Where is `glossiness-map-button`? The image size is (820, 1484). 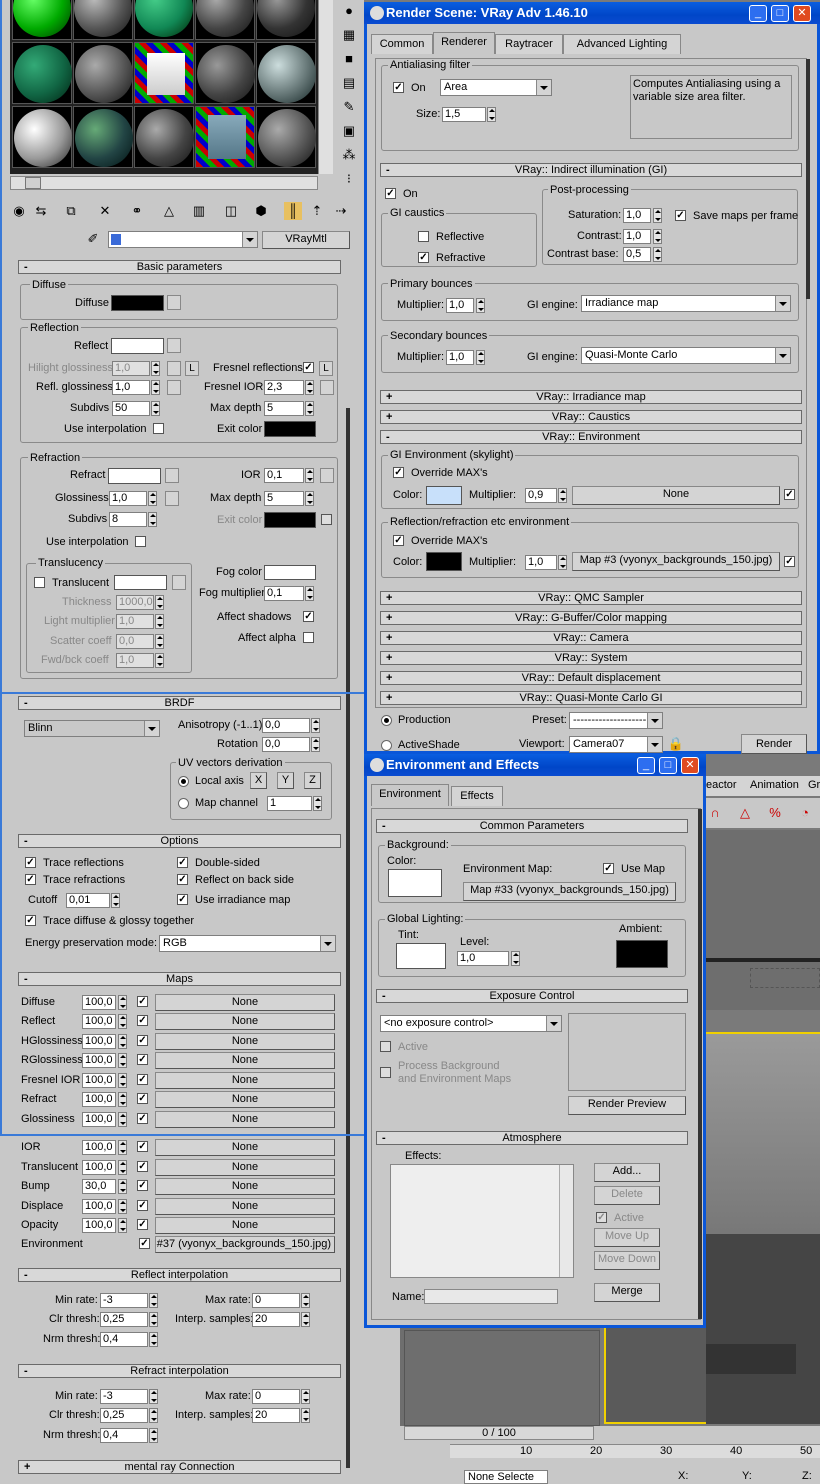 glossiness-map-button is located at coordinates (172, 498).